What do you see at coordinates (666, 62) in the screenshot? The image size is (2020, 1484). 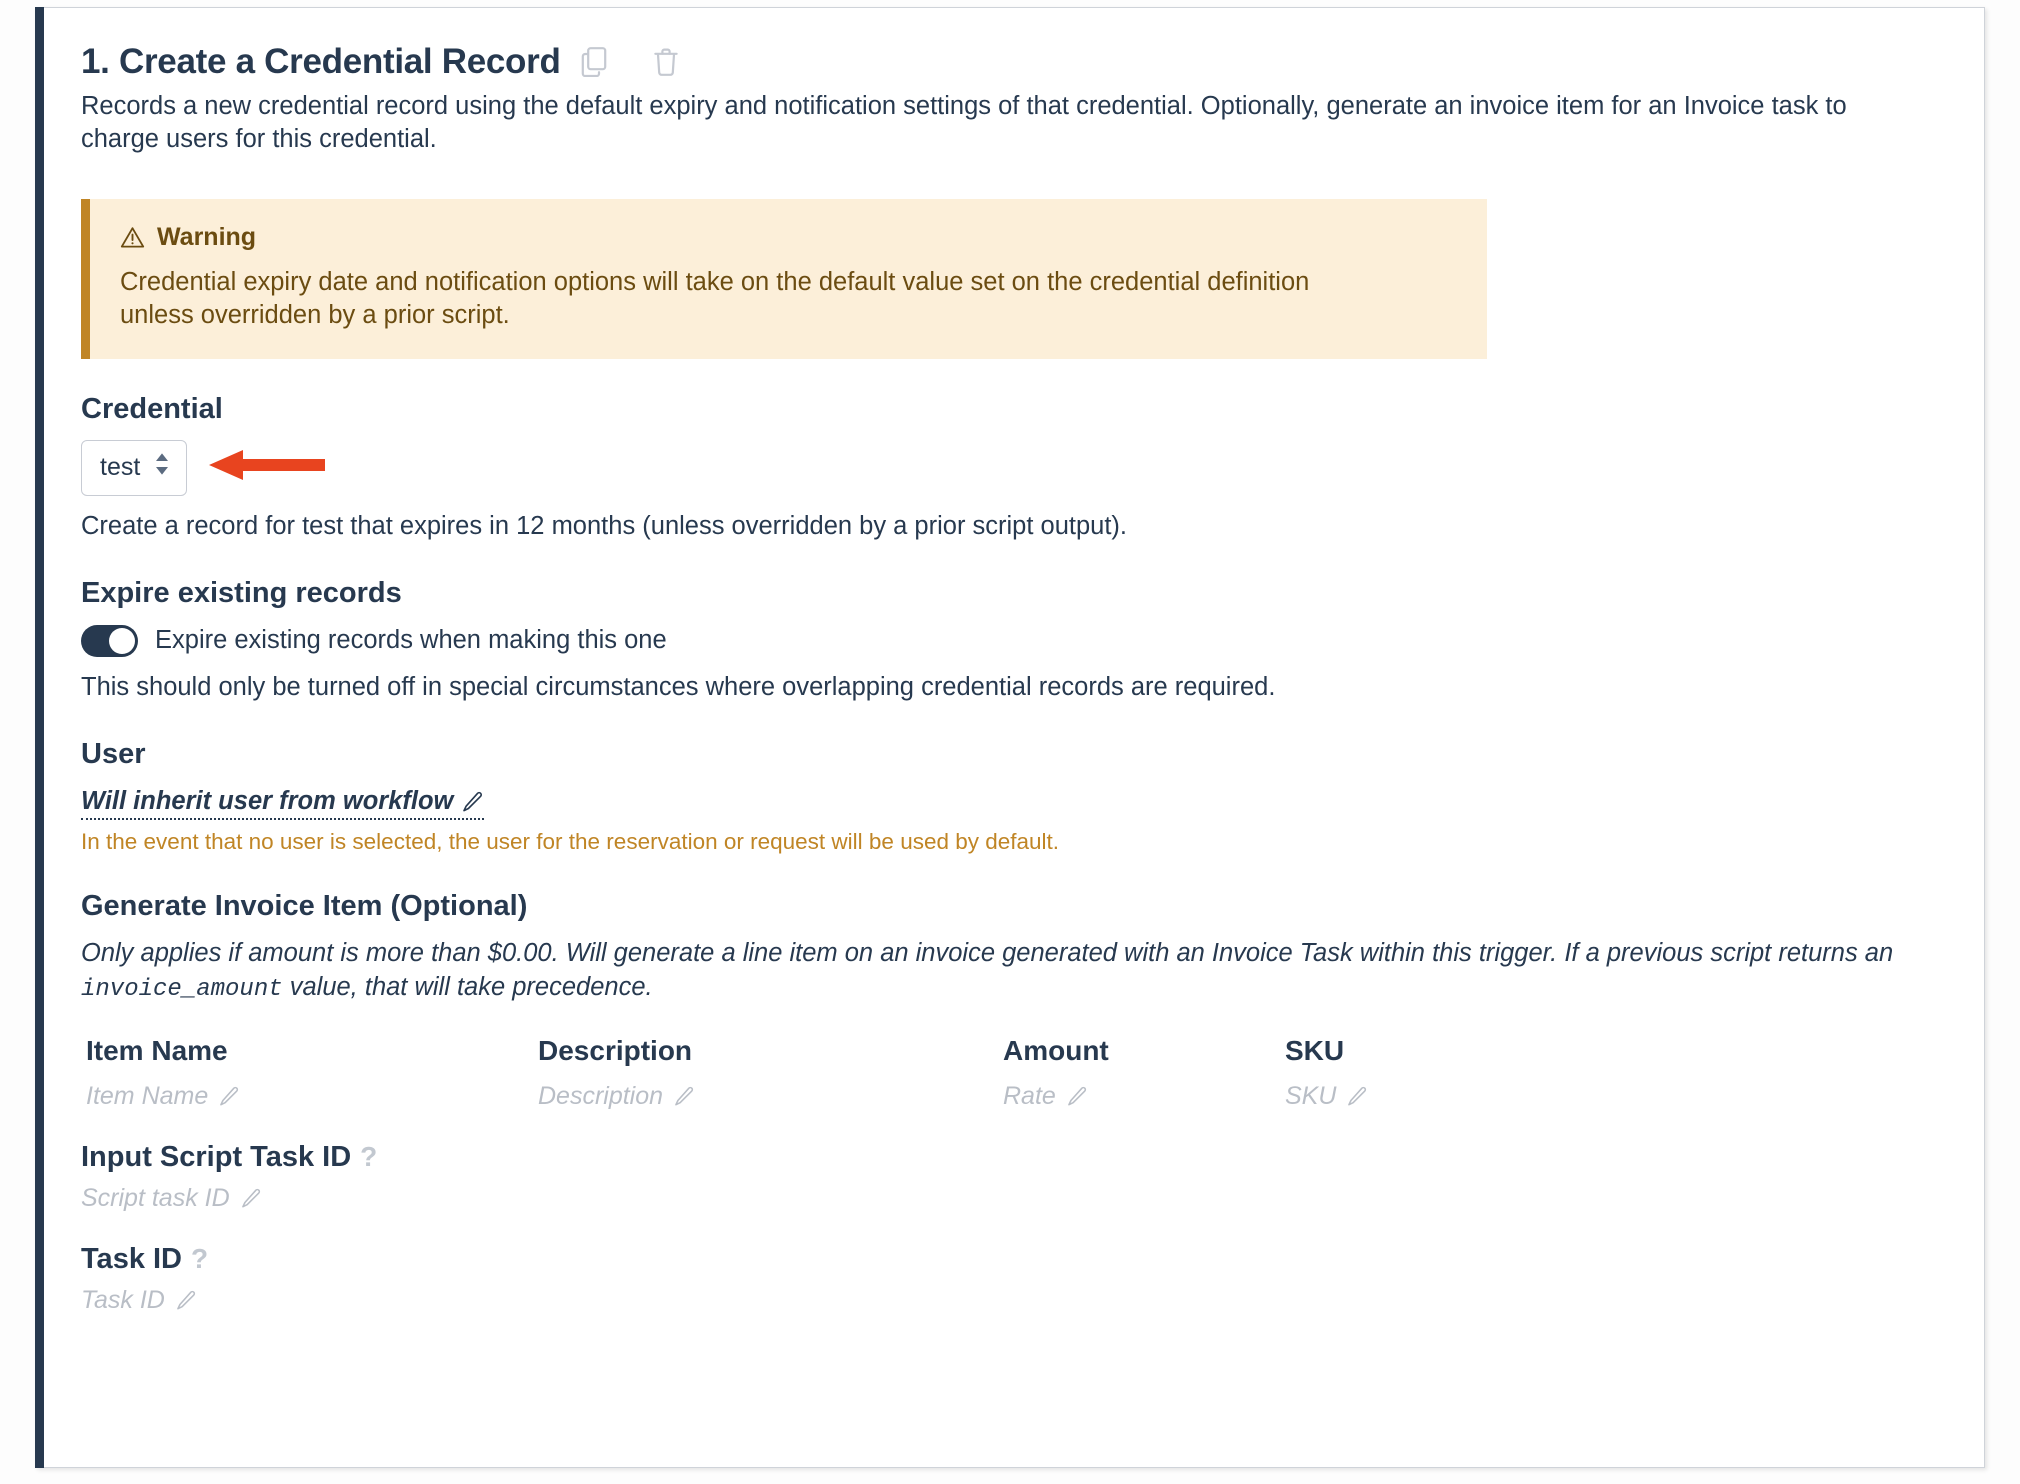 I see `trash-icon` at bounding box center [666, 62].